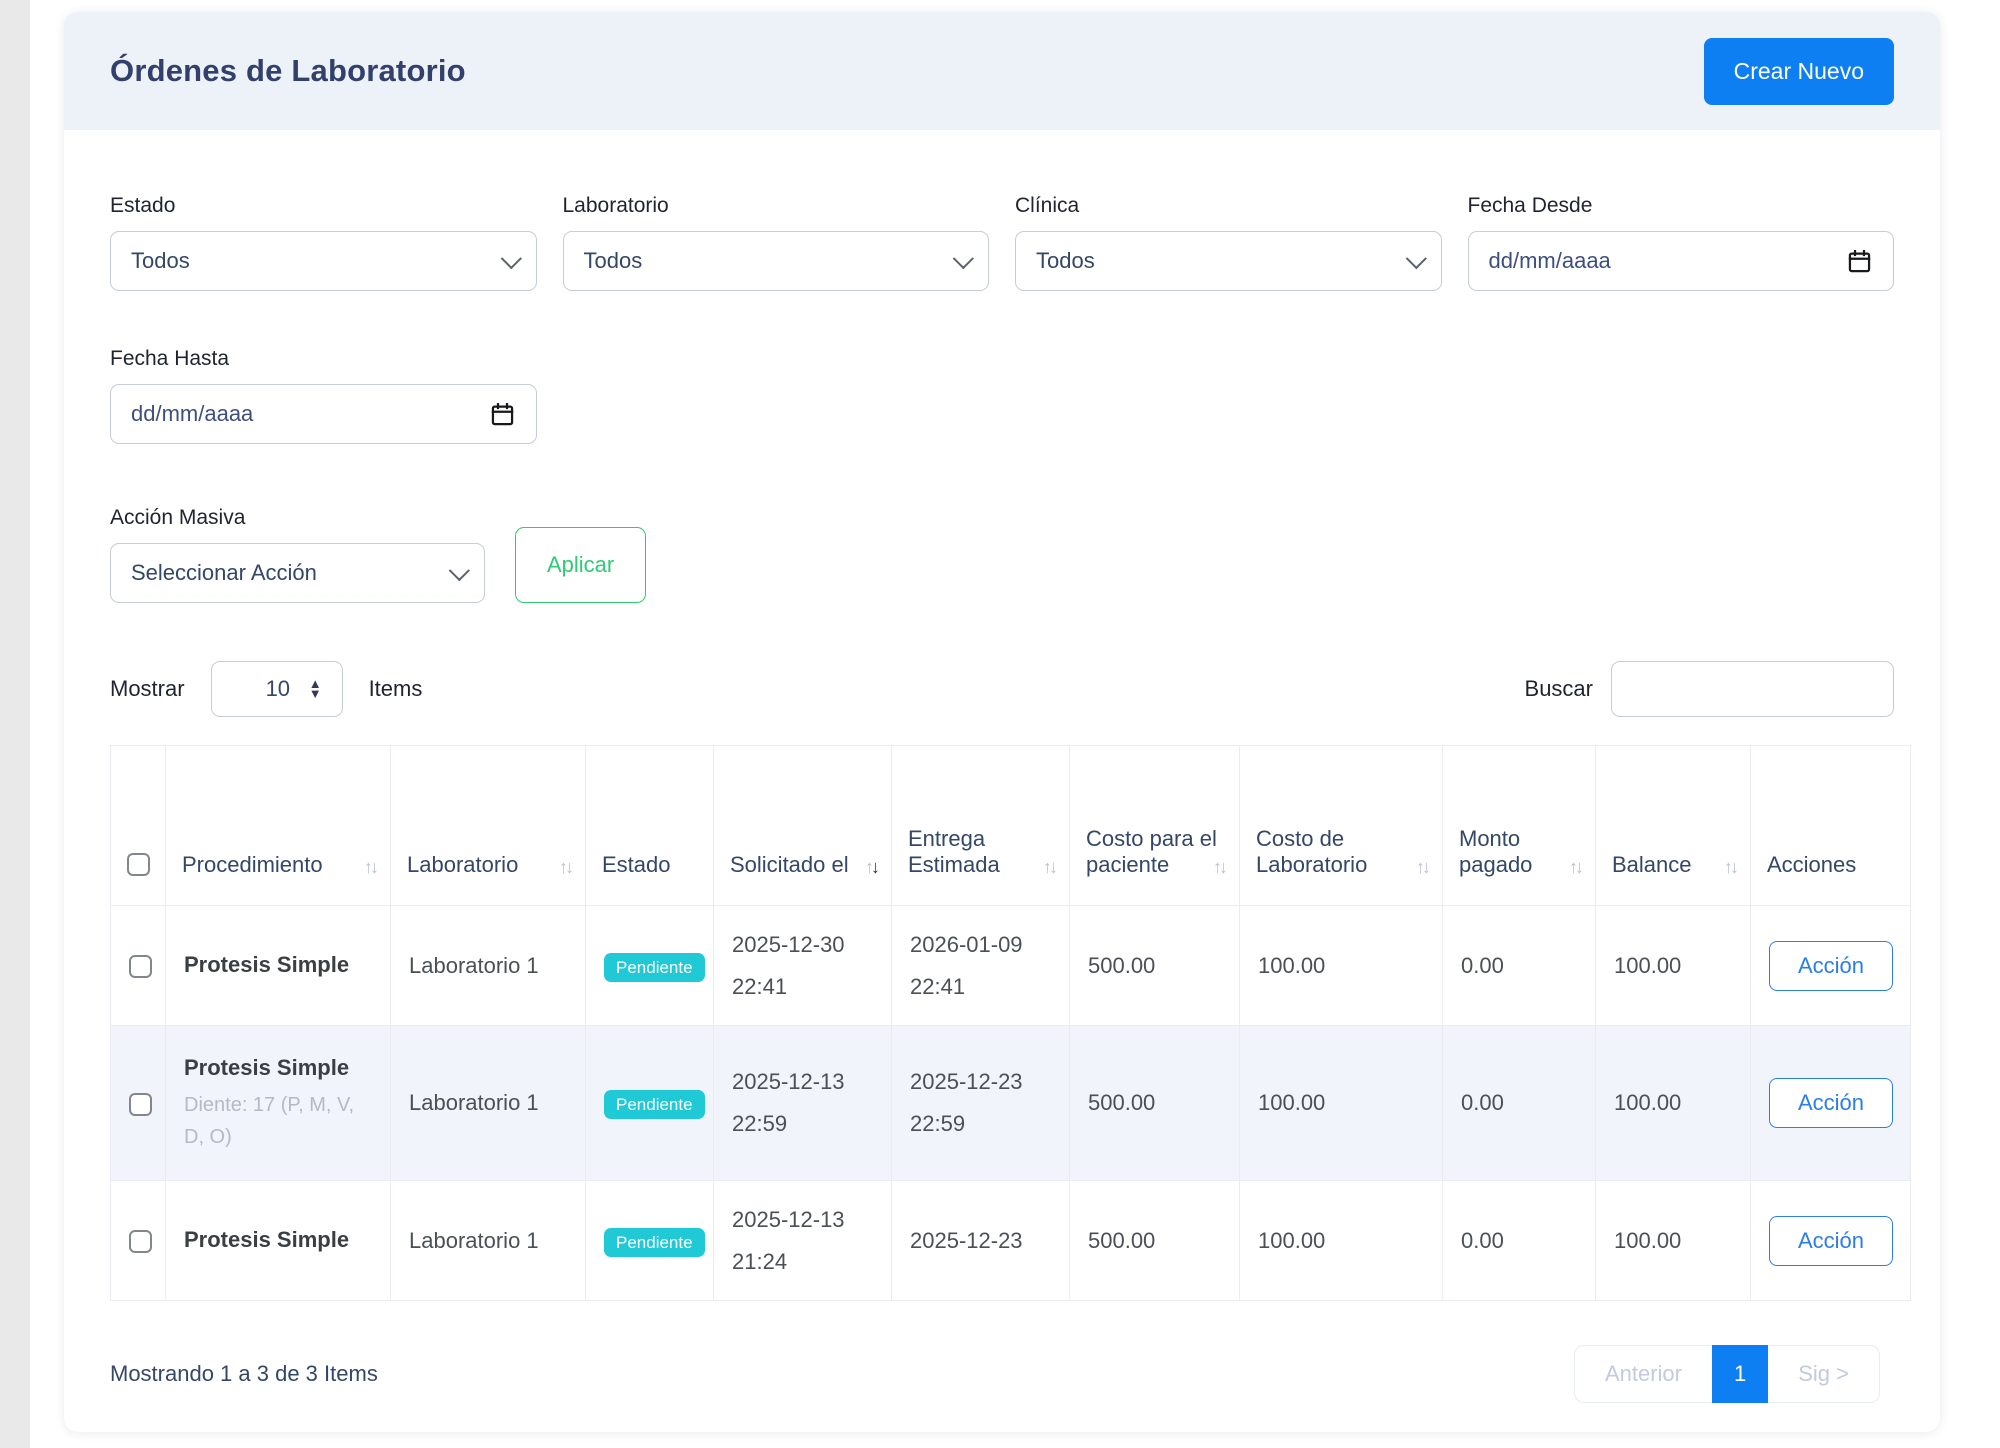 Image resolution: width=2000 pixels, height=1448 pixels. What do you see at coordinates (966, 944) in the screenshot?
I see `delivery-date: 2026-01-09` at bounding box center [966, 944].